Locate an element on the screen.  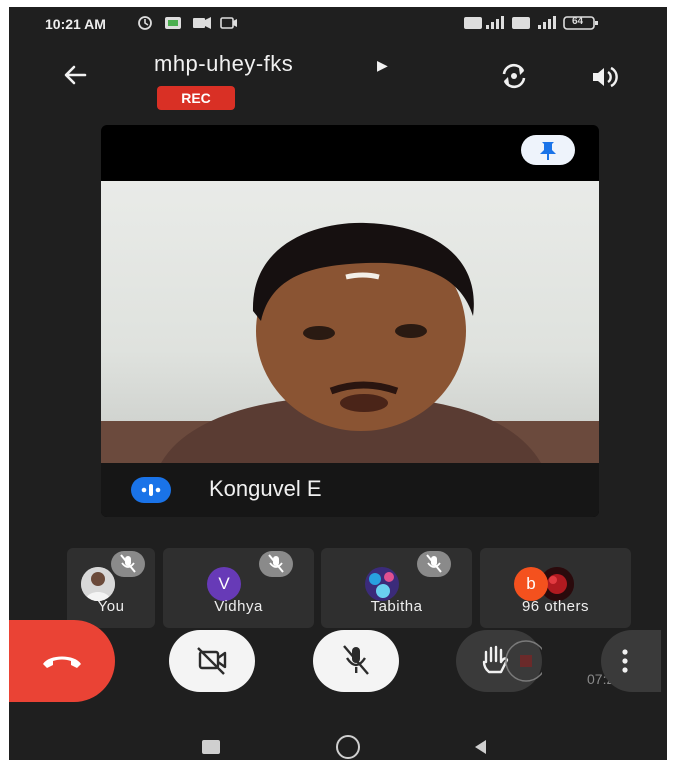
speaking-icon is located at coordinates (151, 490).